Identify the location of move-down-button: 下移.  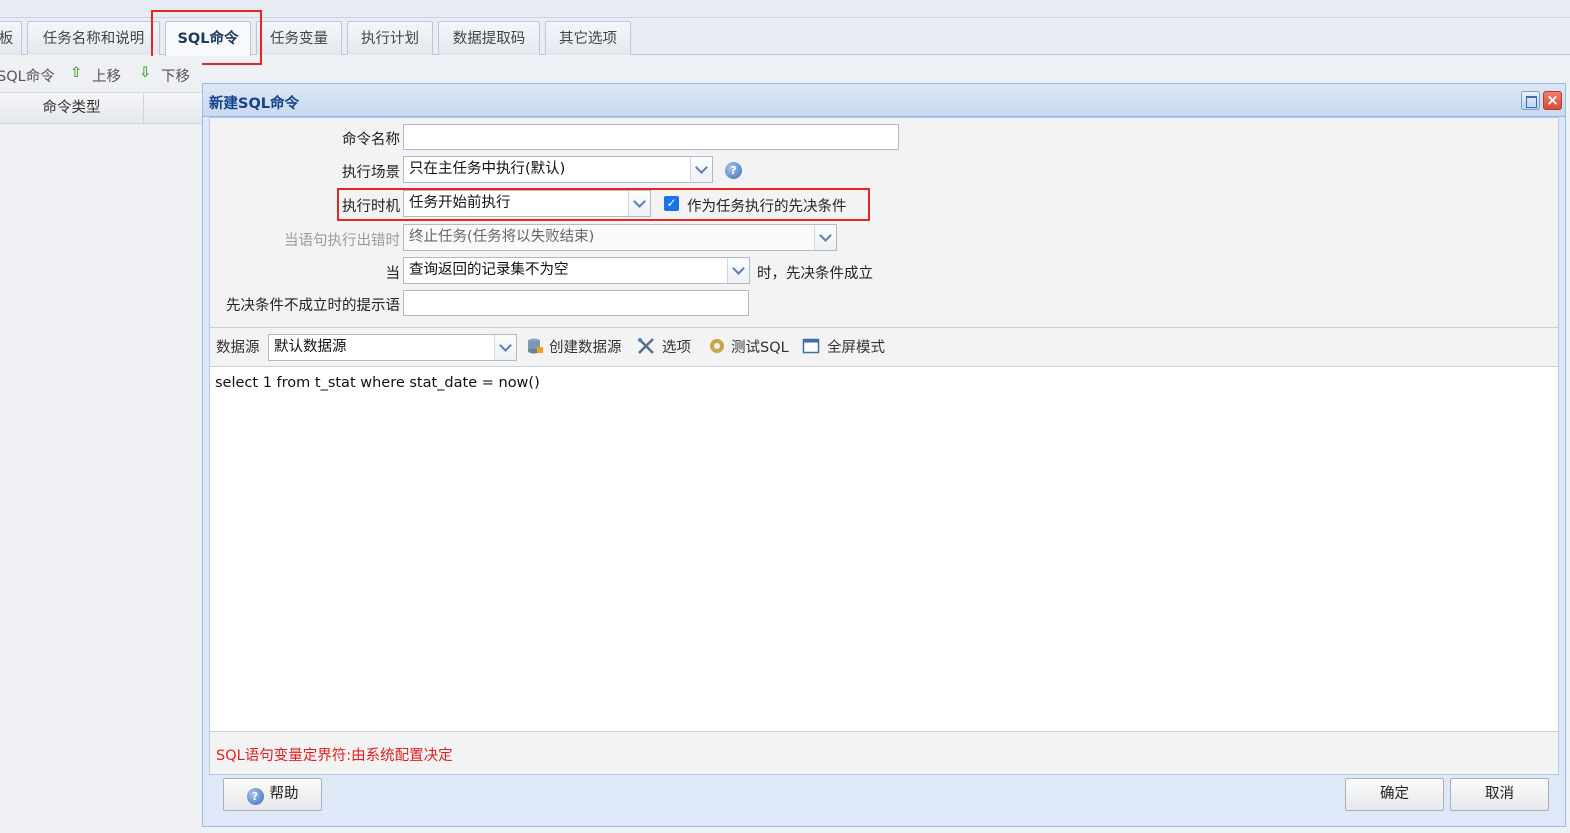
(175, 75).